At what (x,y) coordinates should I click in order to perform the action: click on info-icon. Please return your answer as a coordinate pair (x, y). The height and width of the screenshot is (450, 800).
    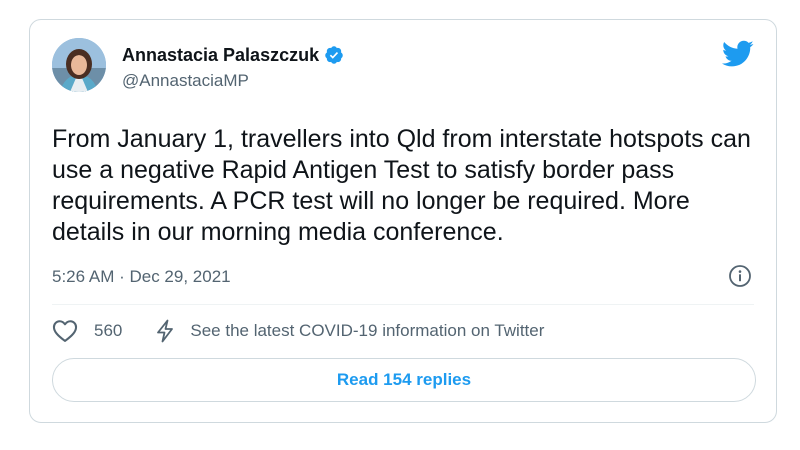
    Looking at the image, I should click on (740, 276).